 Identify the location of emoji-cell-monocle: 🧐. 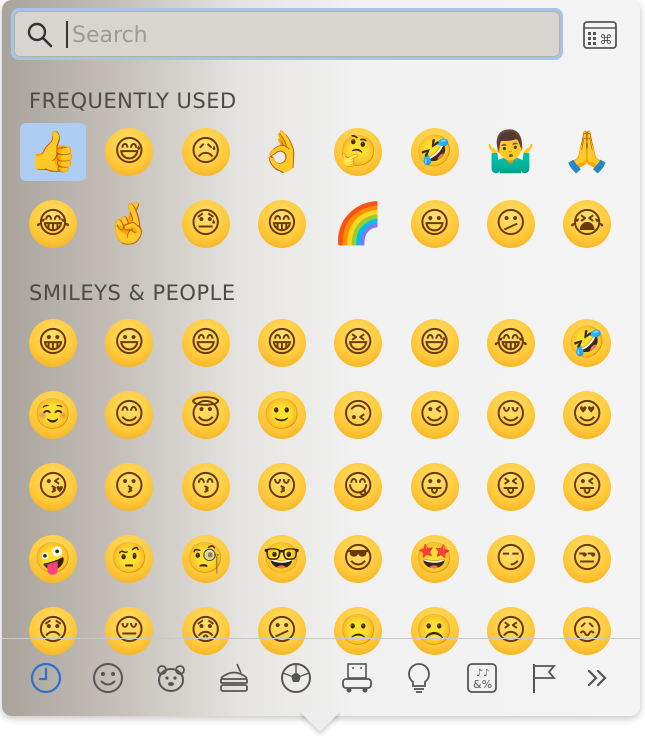
(206, 559).